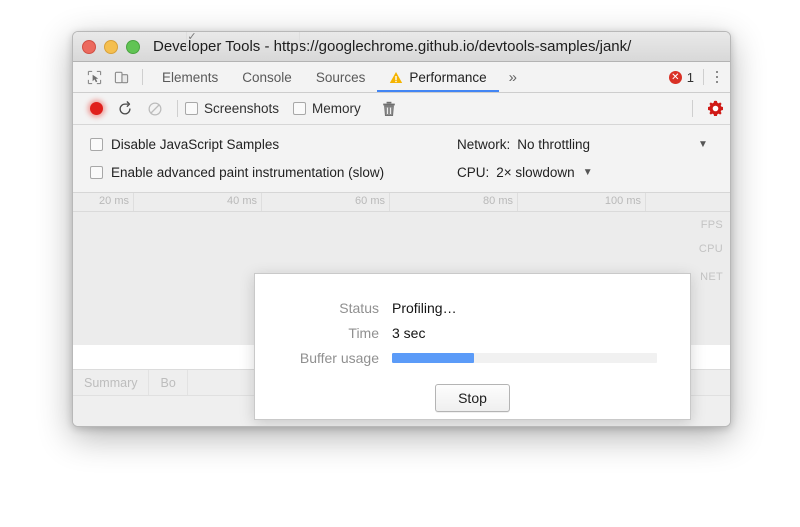 The height and width of the screenshot is (527, 800). What do you see at coordinates (89, 46) in the screenshot?
I see `close-window-button` at bounding box center [89, 46].